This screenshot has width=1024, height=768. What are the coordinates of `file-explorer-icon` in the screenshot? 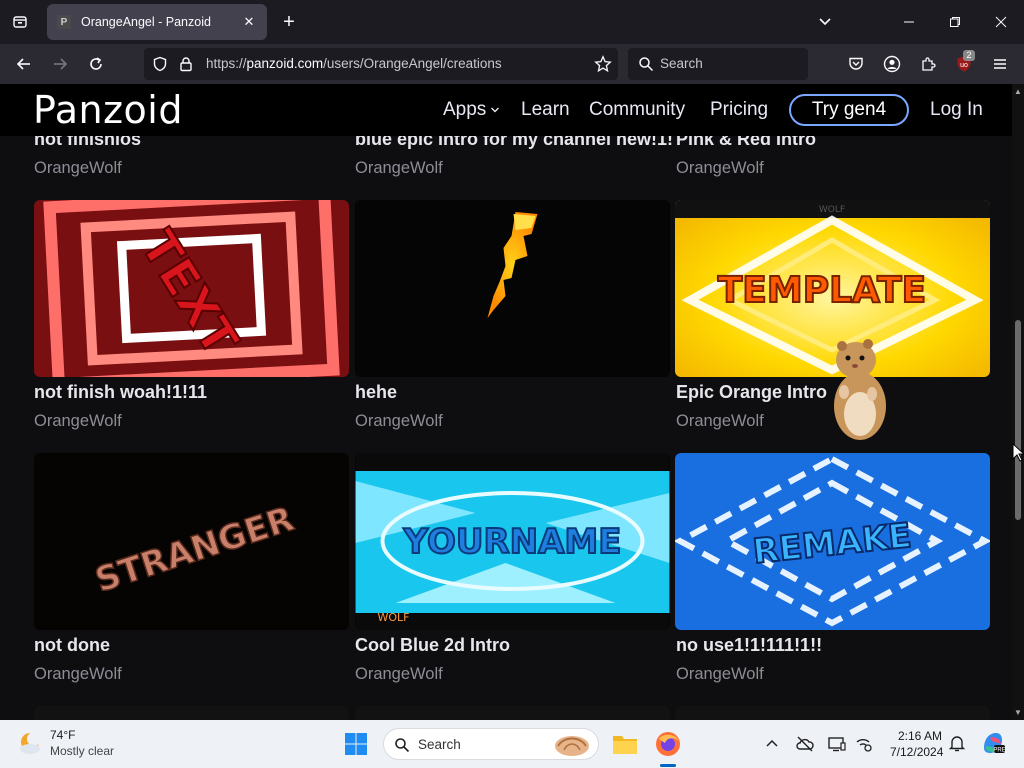 It's located at (625, 746).